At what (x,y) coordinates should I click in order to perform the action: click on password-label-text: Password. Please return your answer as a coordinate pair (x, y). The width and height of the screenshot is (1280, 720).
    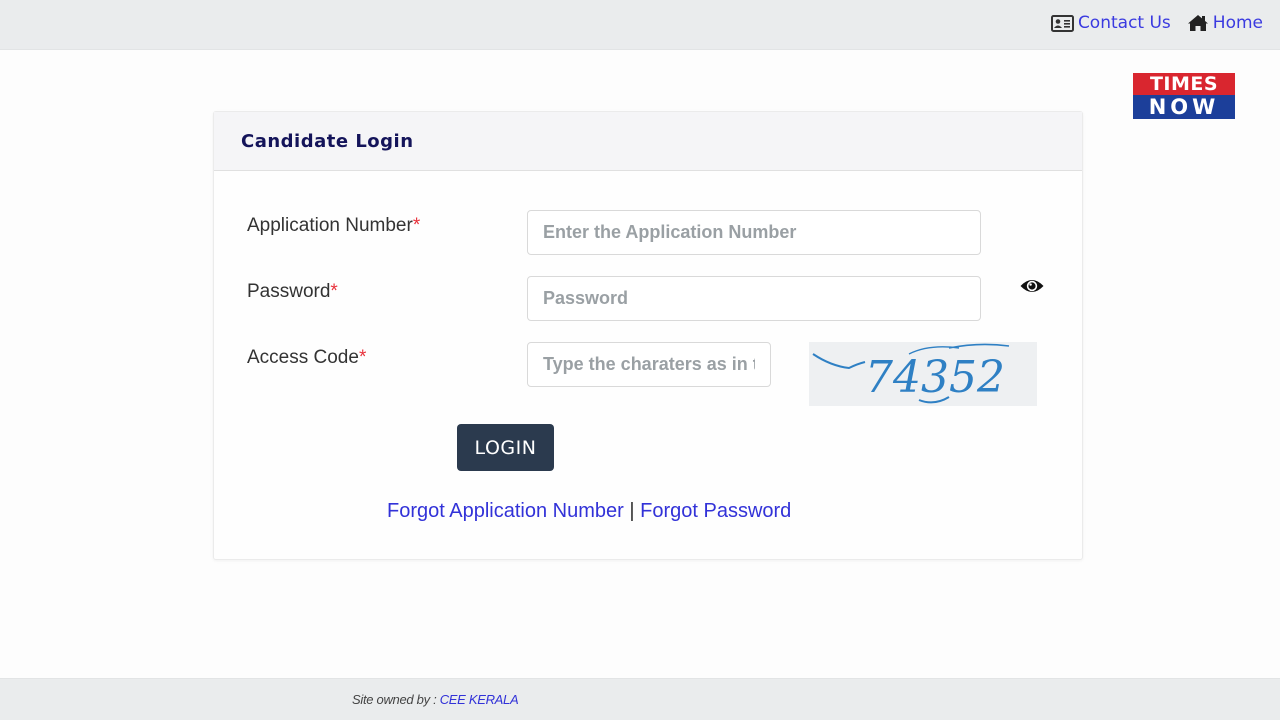
    Looking at the image, I should click on (289, 291).